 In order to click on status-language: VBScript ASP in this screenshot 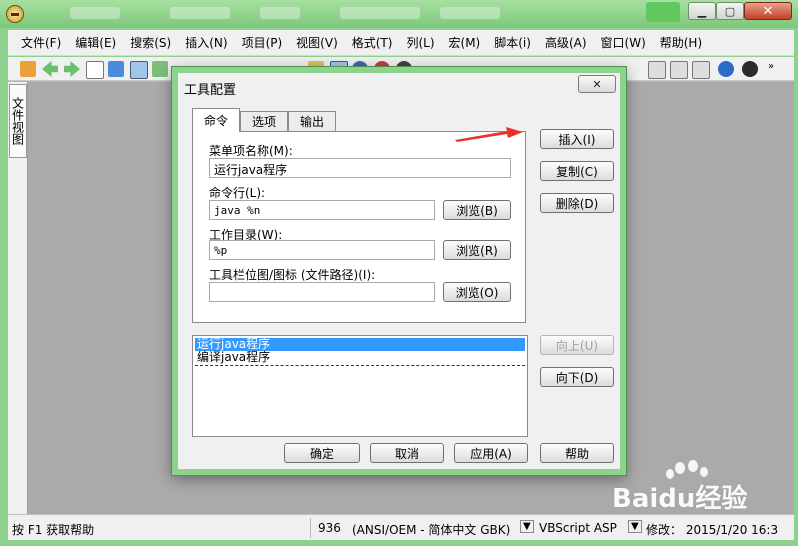, I will do `click(578, 528)`.